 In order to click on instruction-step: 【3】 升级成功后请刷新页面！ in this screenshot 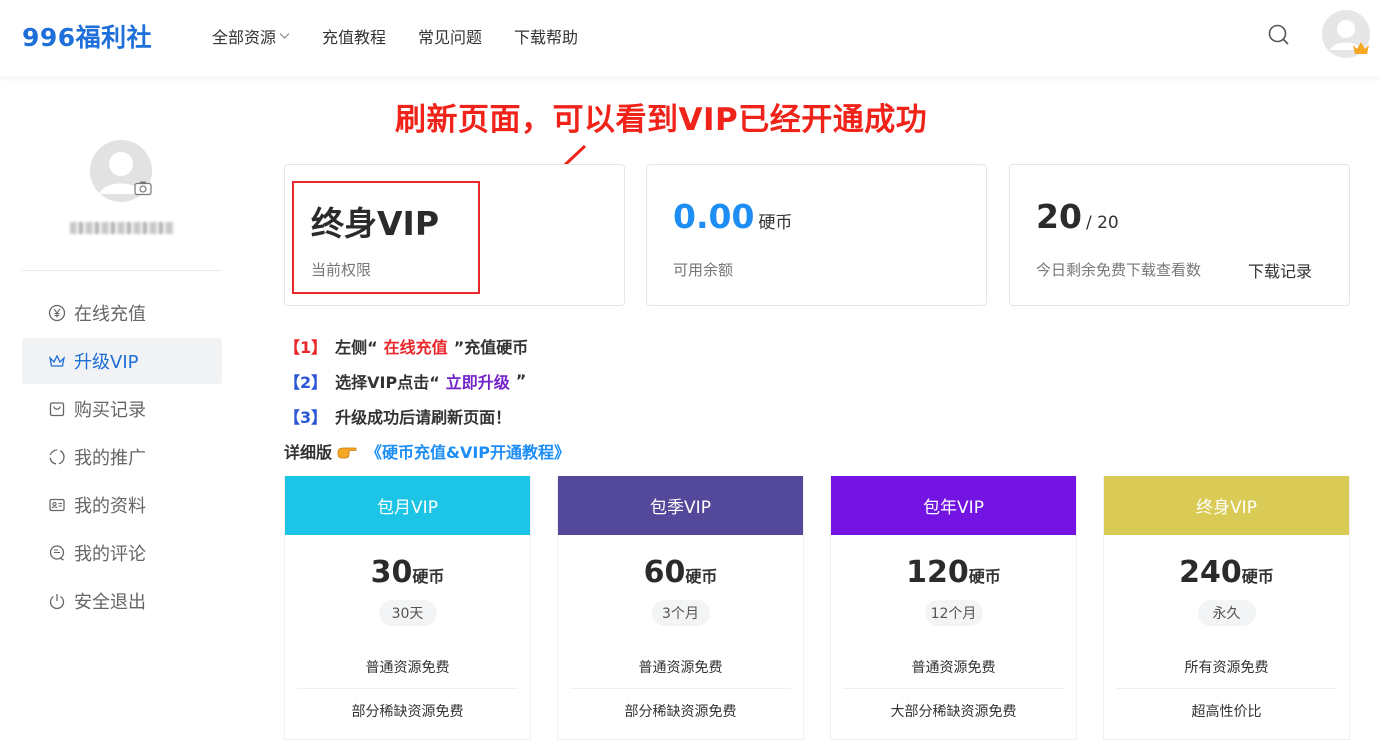, I will do `click(427, 415)`.